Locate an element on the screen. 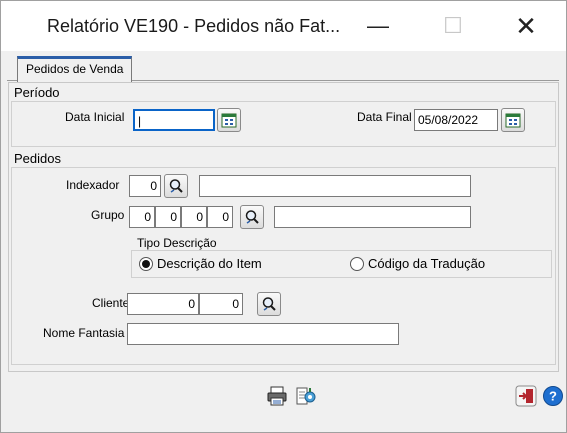 The image size is (567, 433). printer-icon is located at coordinates (277, 396).